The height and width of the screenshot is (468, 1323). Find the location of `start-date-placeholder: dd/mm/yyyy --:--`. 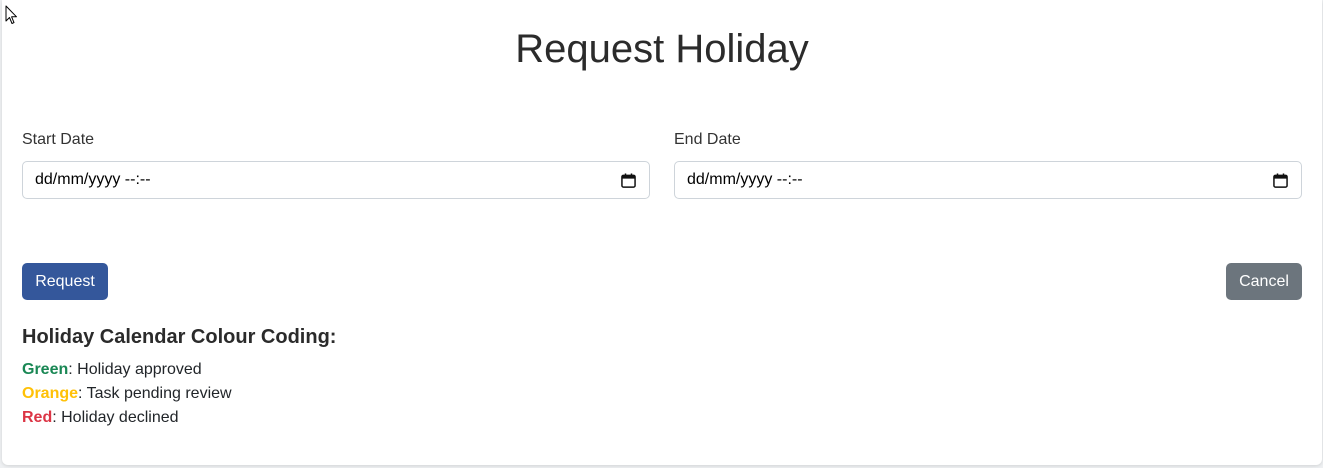

start-date-placeholder: dd/mm/yyyy --:-- is located at coordinates (93, 179).